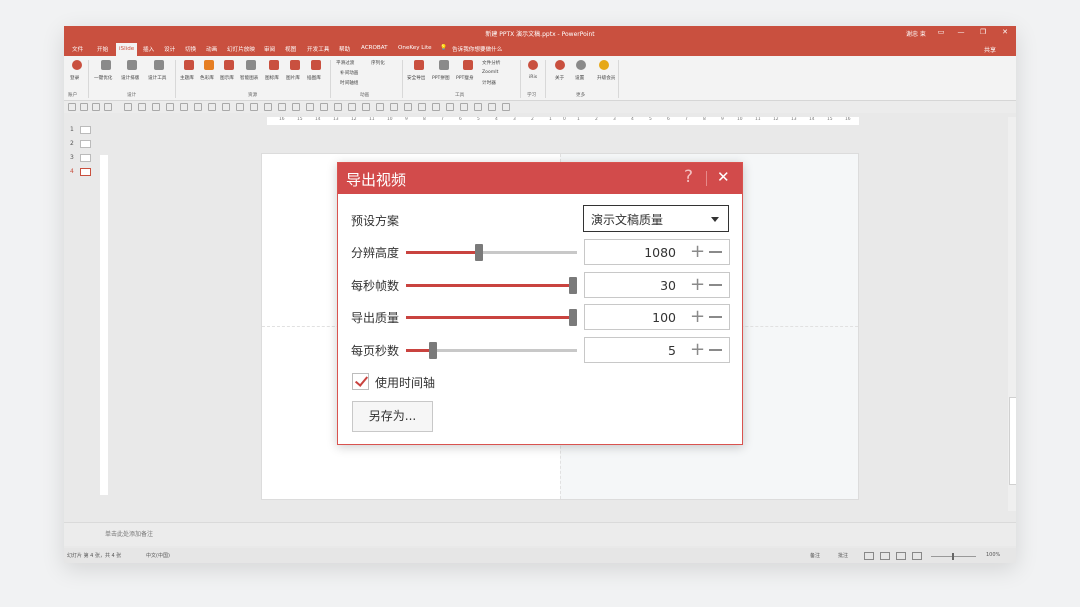 The image size is (1080, 607). Describe the element at coordinates (983, 32) in the screenshot. I see `restore-icon: ❐` at that location.